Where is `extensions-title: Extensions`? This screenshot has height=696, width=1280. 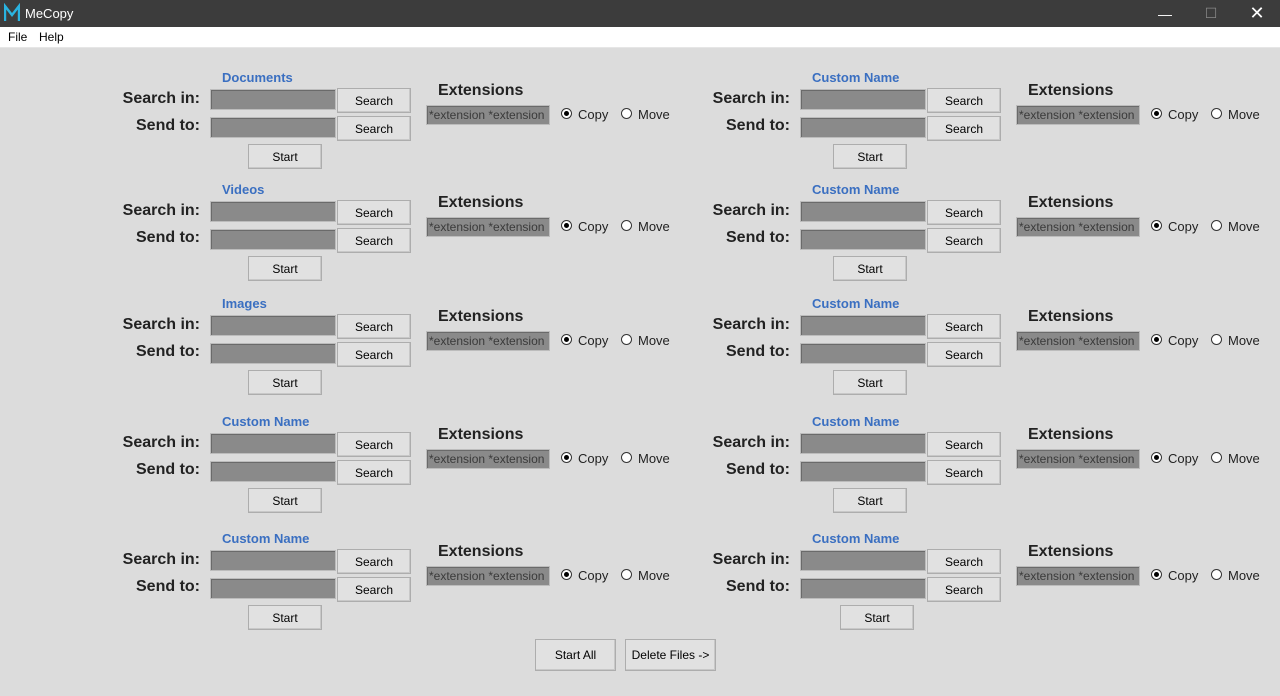 extensions-title: Extensions is located at coordinates (481, 316).